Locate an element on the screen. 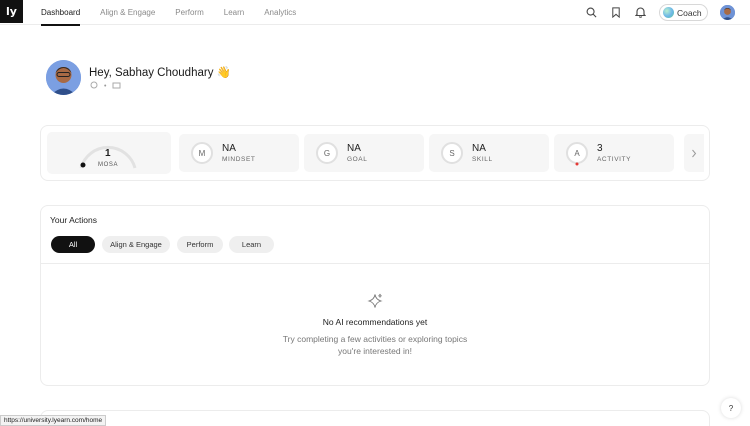 The width and height of the screenshot is (750, 426). streak-icon is located at coordinates (94, 86).